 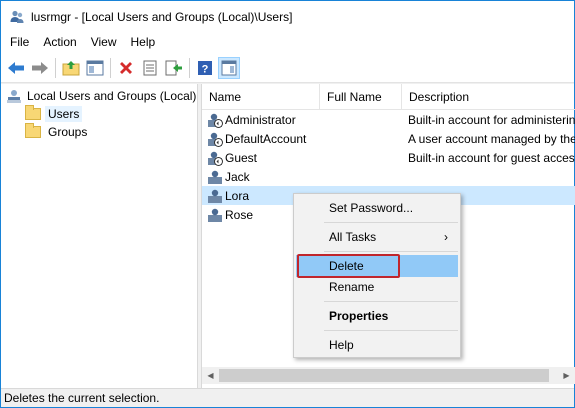 I want to click on delete-icon, so click(x=126, y=68).